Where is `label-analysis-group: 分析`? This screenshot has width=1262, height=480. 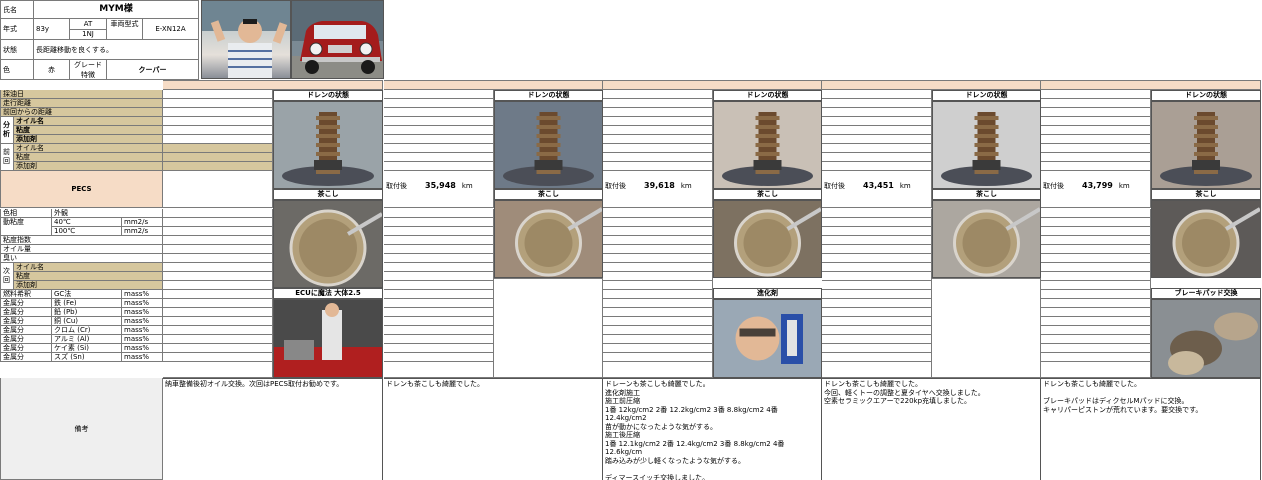 label-analysis-group: 分析 is located at coordinates (7, 130).